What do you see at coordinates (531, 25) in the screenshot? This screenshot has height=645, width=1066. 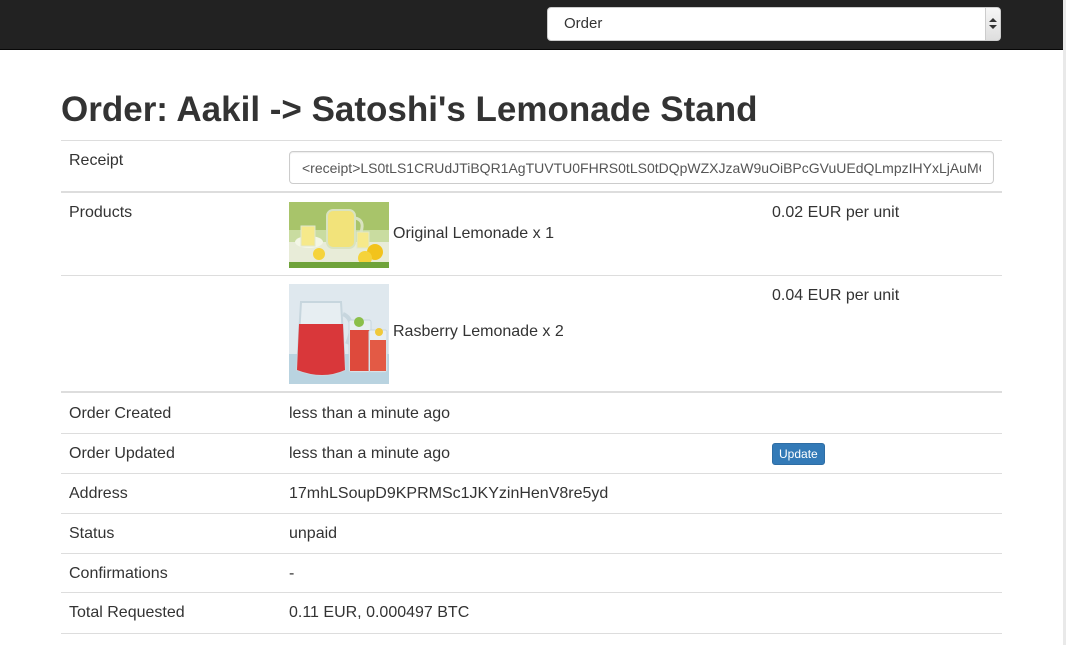 I see `navbar: Order` at bounding box center [531, 25].